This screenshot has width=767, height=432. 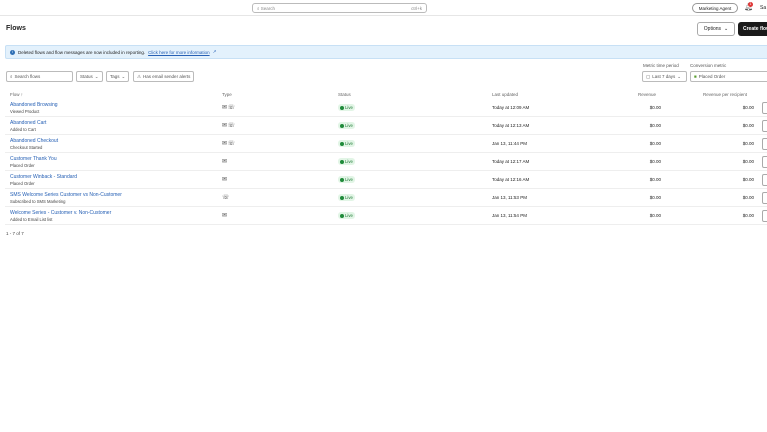 I want to click on search-placeholder: Search, so click(x=268, y=8).